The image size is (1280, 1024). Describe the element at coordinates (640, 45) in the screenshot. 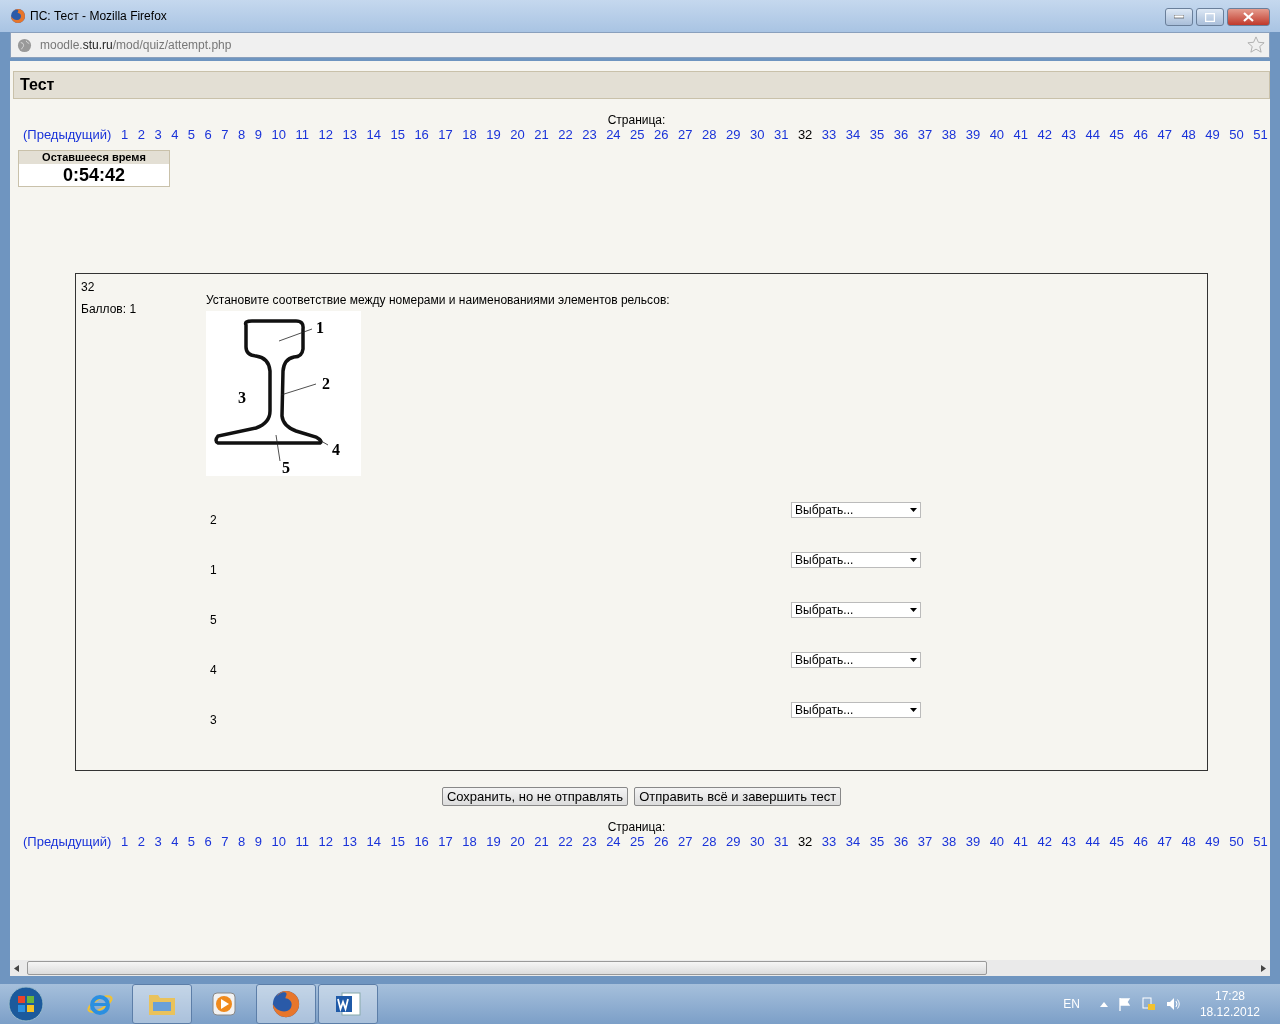

I see `address-bar: moodle.stu.ru/mod/quiz/attempt.php` at that location.